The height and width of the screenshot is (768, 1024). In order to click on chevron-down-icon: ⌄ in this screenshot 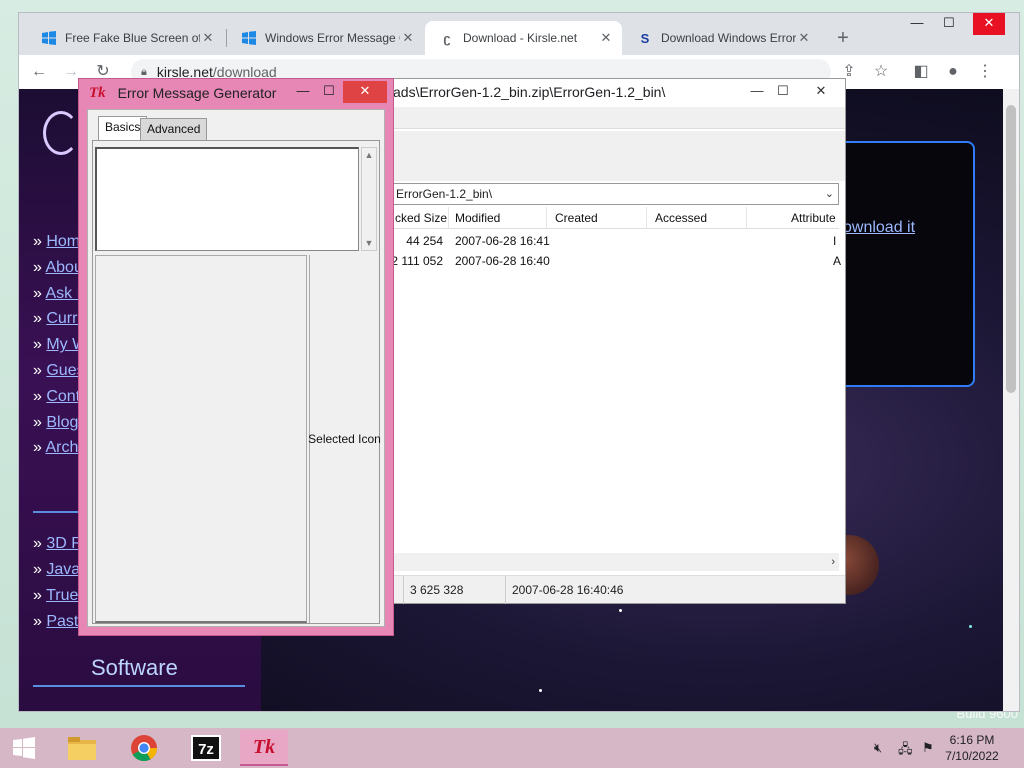, I will do `click(829, 194)`.